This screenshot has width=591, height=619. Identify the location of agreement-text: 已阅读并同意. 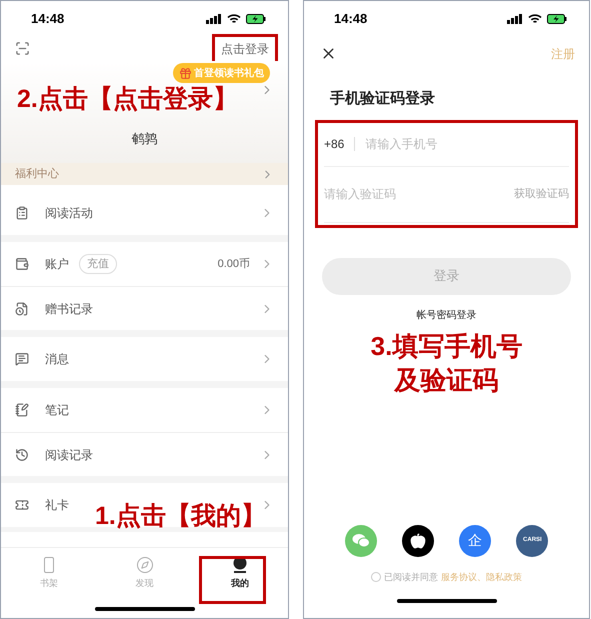
(411, 577).